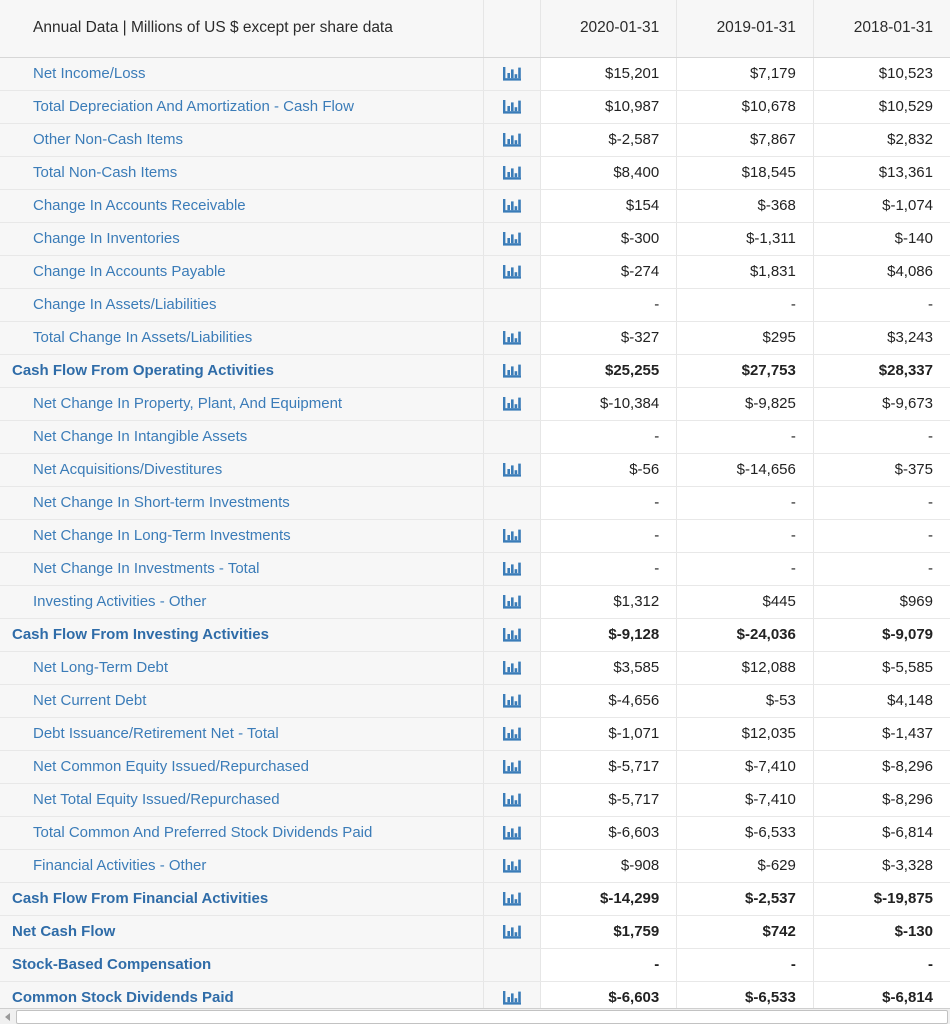 This screenshot has width=950, height=1024. What do you see at coordinates (242, 734) in the screenshot?
I see `row-label: Debt Issuance/Retirement Net - Total` at bounding box center [242, 734].